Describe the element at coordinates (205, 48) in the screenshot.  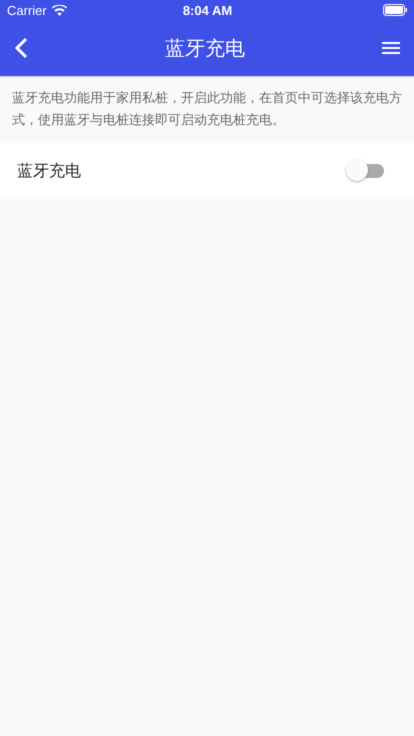
I see `page-title: 蓝牙充电` at that location.